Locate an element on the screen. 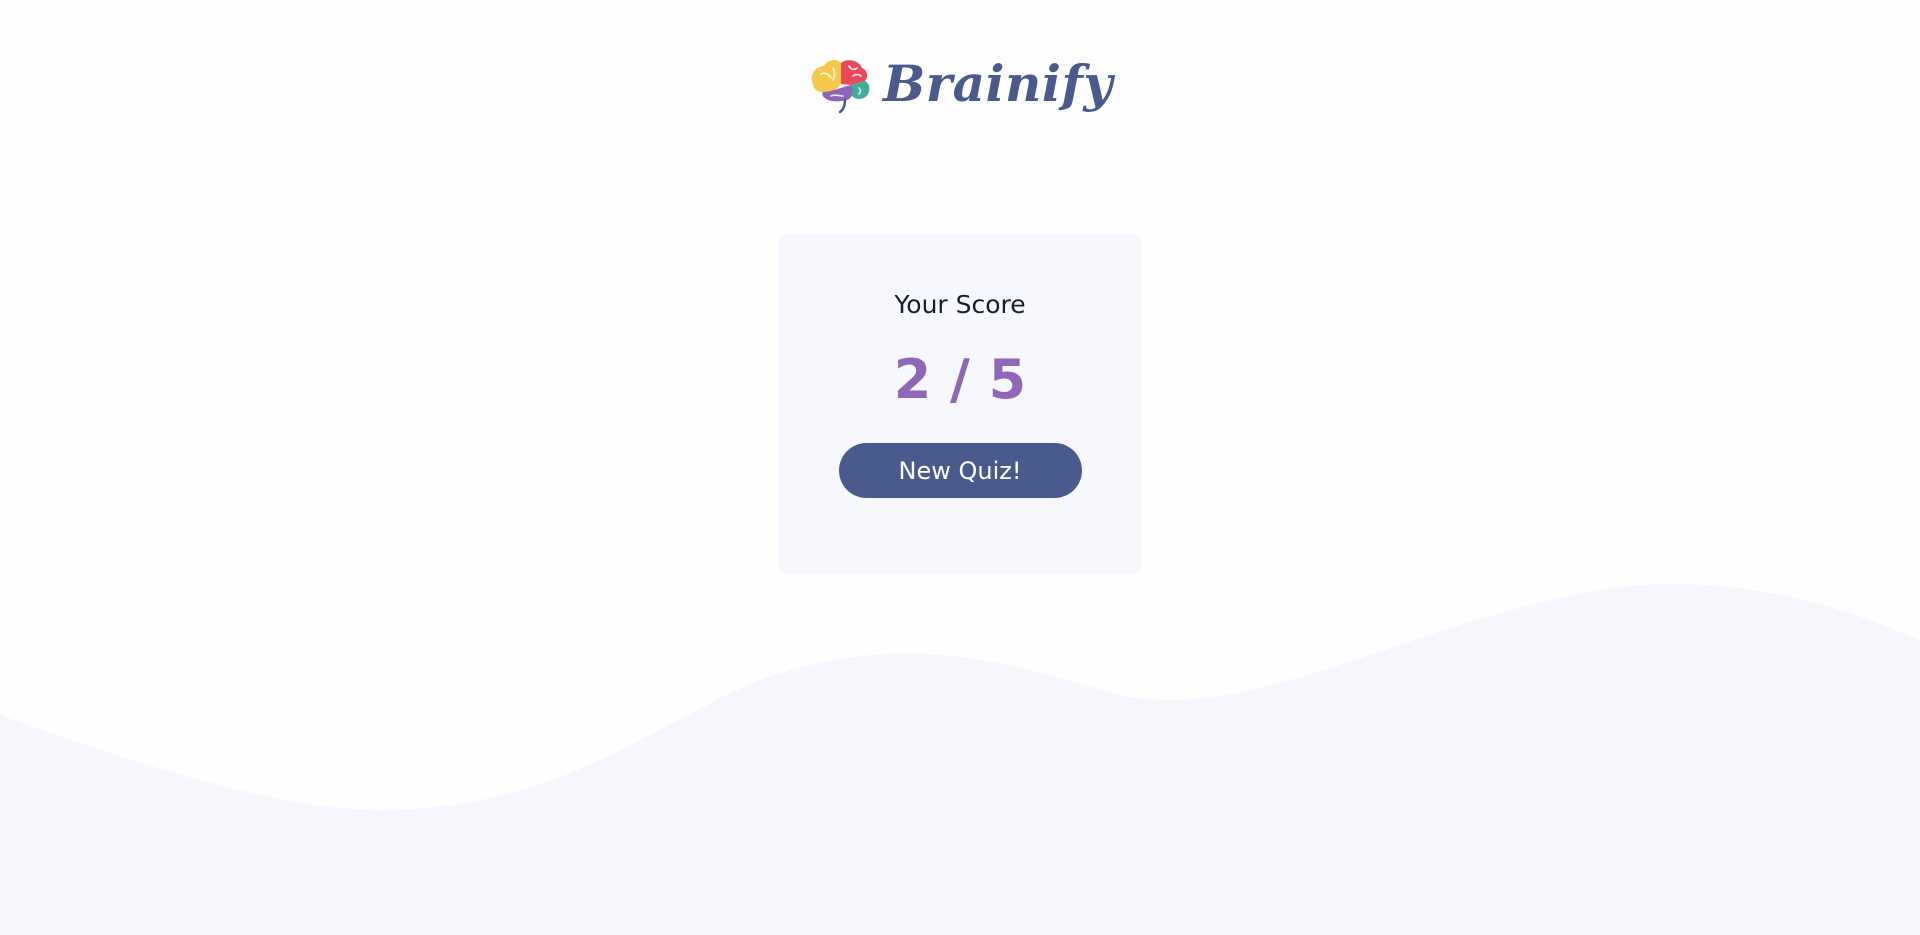  brand: Brainify is located at coordinates (960, 87).